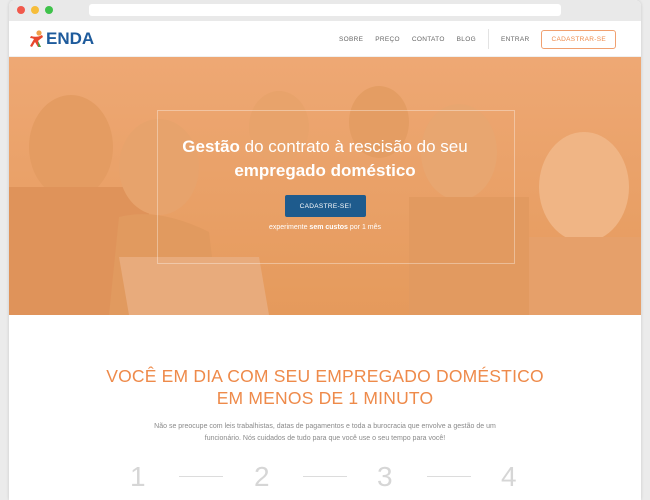  I want to click on trial-note: experimente sem custos por 1 mês, so click(325, 227).